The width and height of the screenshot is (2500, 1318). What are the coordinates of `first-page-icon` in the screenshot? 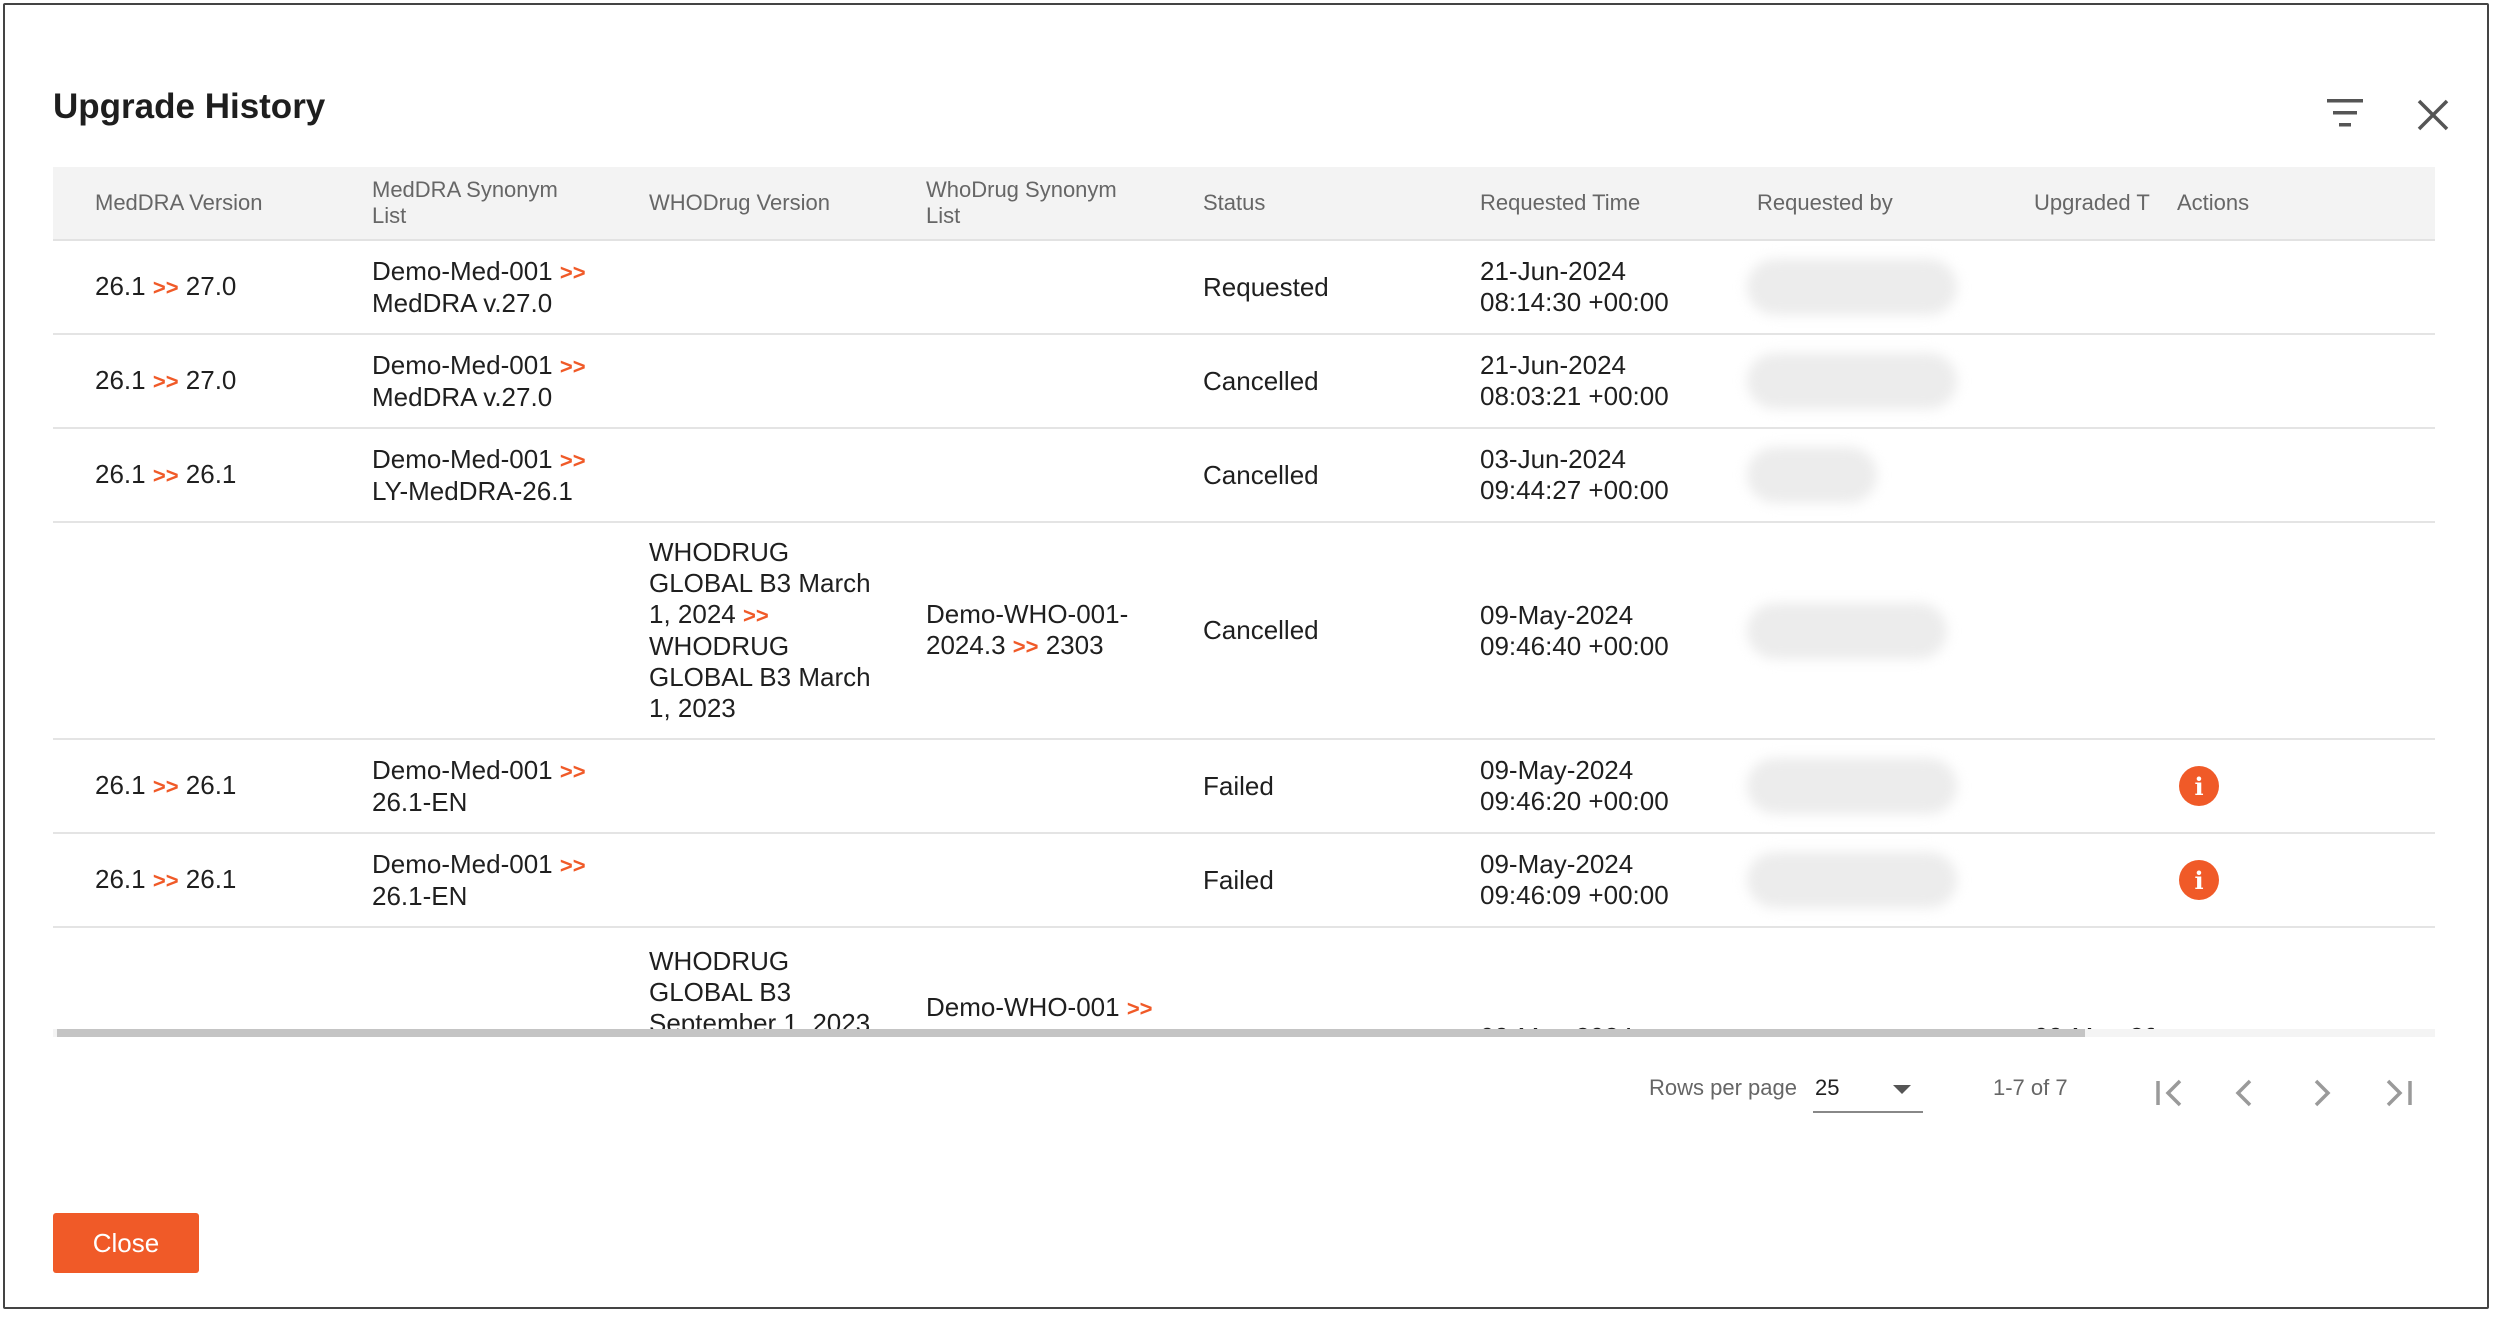 It's located at (2170, 1093).